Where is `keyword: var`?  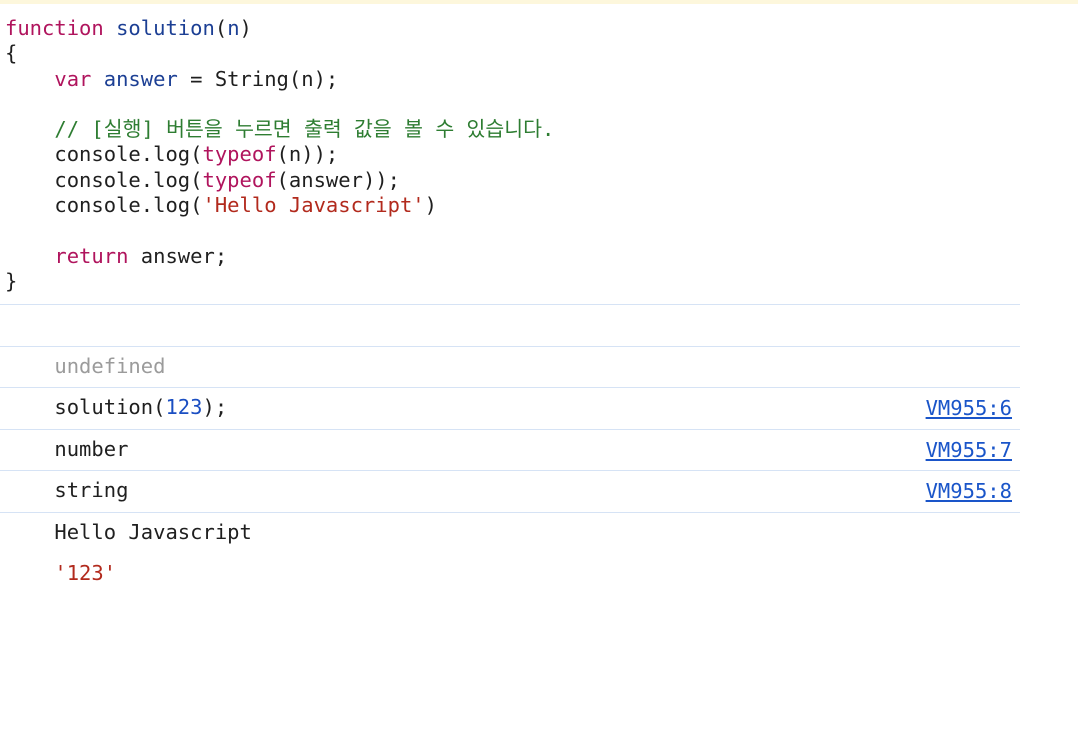
keyword: var is located at coordinates (73, 78).